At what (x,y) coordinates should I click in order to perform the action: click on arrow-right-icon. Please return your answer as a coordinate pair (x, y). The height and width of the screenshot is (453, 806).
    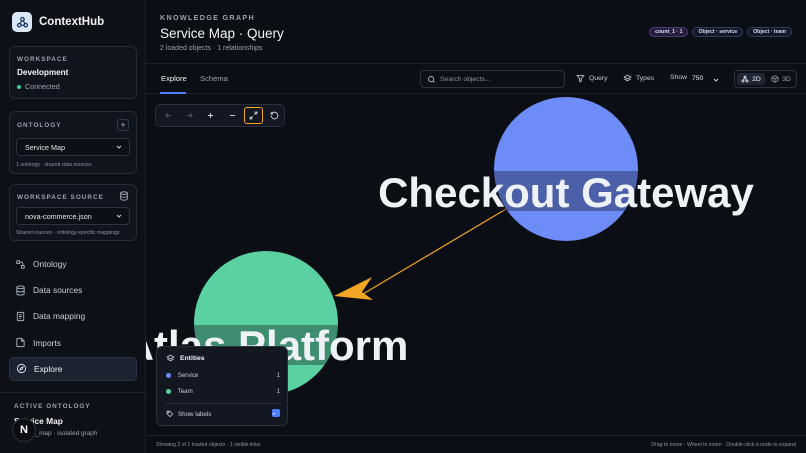
    Looking at the image, I should click on (190, 115).